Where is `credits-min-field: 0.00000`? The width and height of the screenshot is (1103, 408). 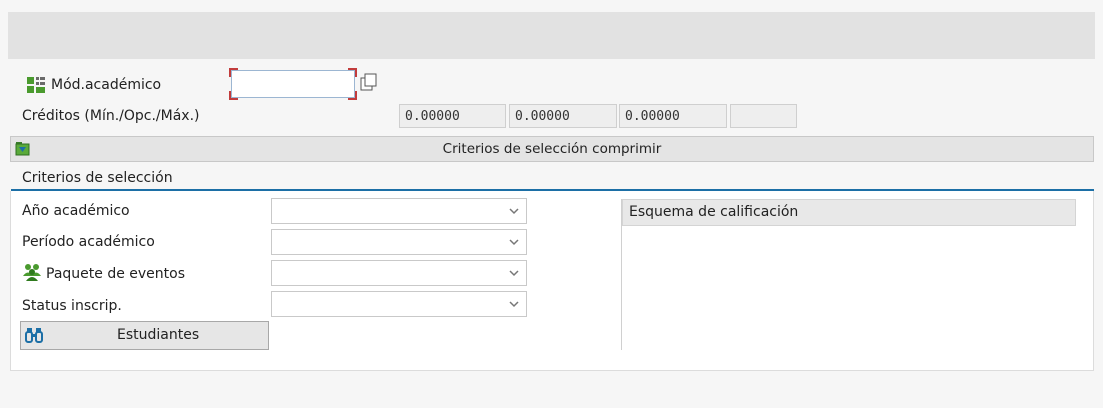 credits-min-field: 0.00000 is located at coordinates (452, 116).